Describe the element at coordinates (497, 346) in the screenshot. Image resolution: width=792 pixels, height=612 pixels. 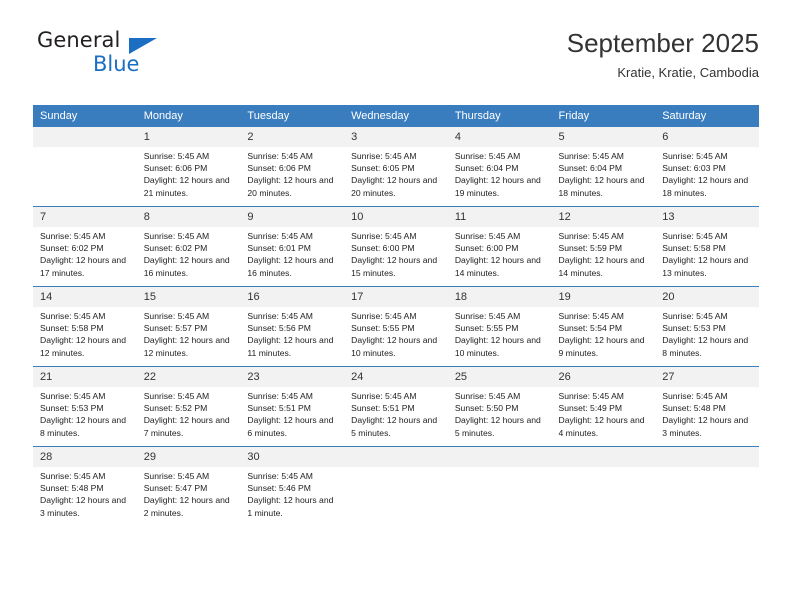
I see `daylight-text: Daylight: 12 hours and 10 minutes.` at that location.